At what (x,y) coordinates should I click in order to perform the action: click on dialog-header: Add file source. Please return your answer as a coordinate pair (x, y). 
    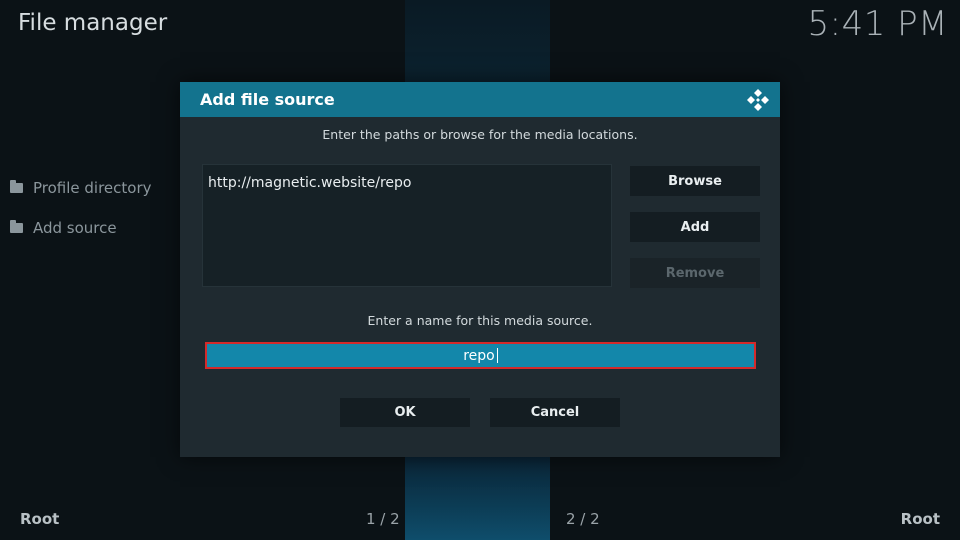
    Looking at the image, I should click on (480, 99).